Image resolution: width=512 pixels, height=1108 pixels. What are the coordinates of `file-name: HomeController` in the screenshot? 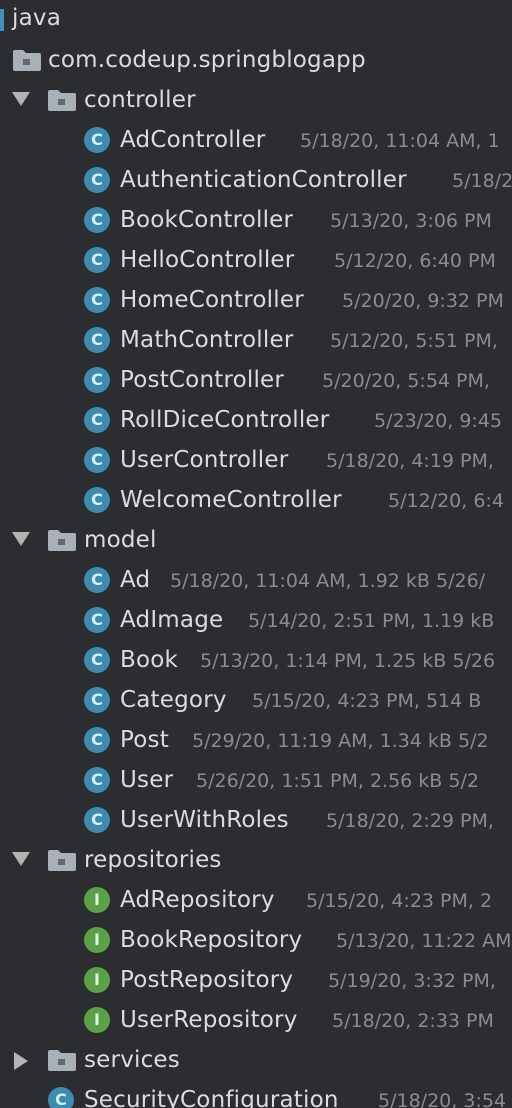 It's located at (212, 300).